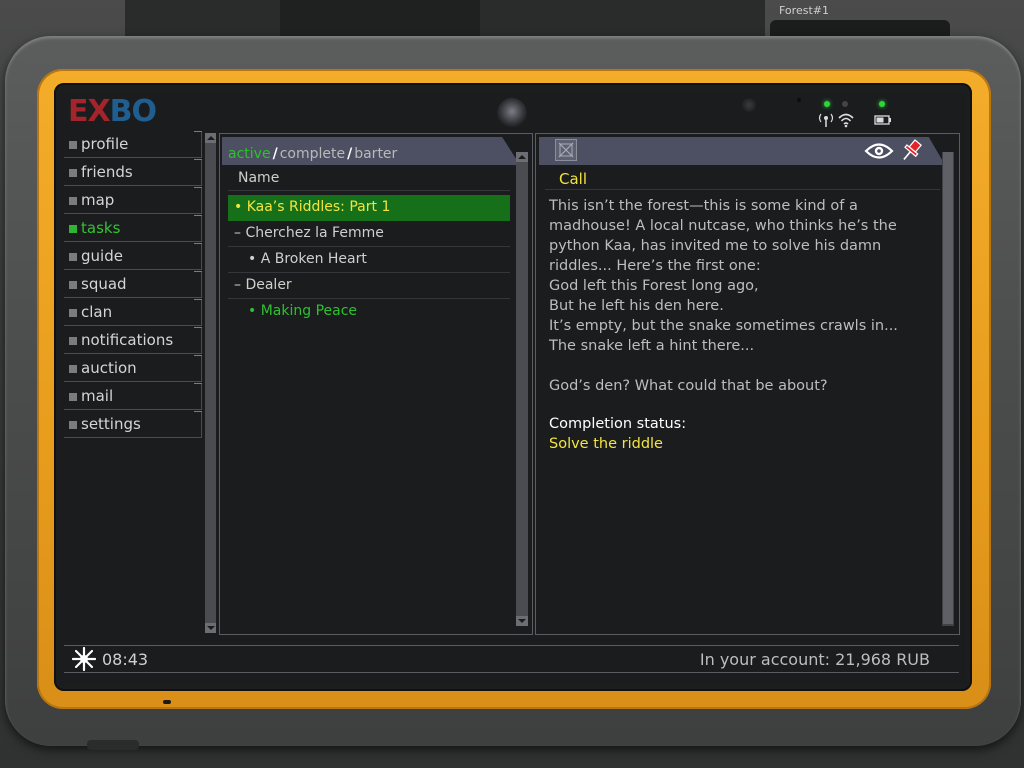 The height and width of the screenshot is (768, 1024). I want to click on camera-icon, so click(512, 113).